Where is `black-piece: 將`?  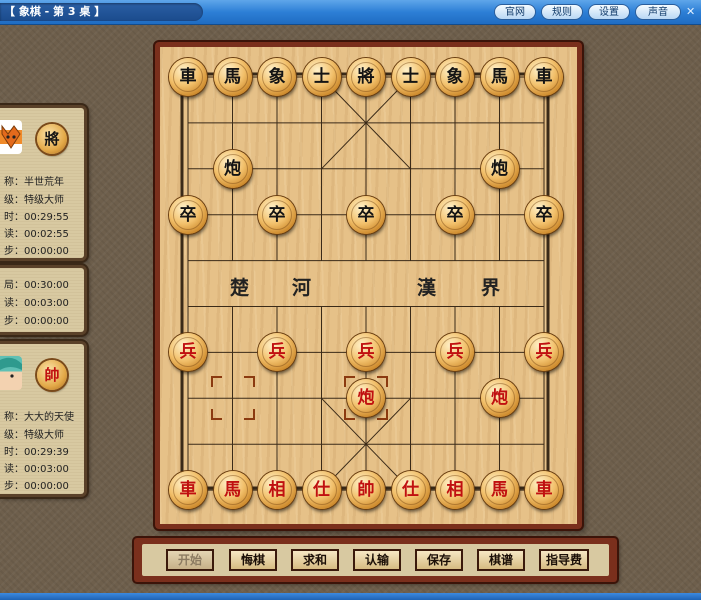
black-piece: 將 is located at coordinates (366, 77).